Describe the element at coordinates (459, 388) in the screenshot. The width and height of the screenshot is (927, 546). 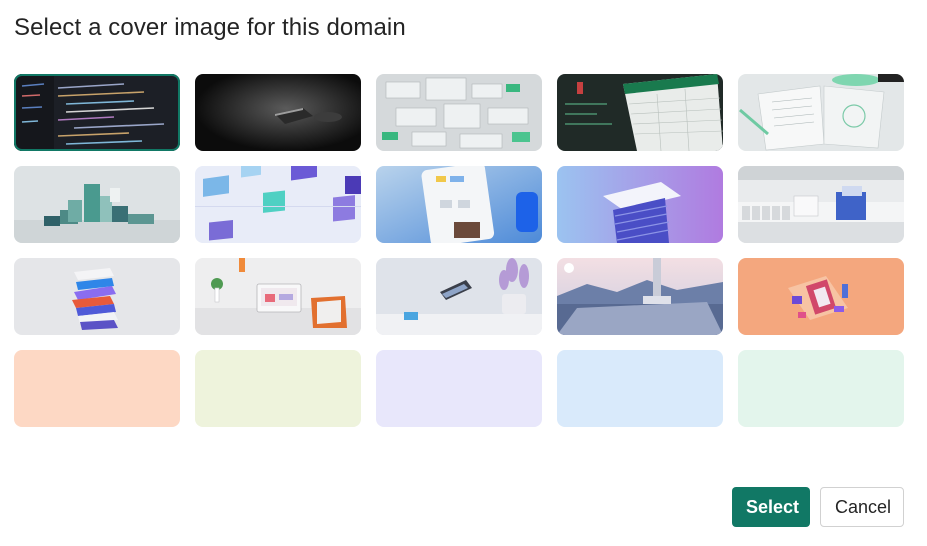
I see `cover-tile-solid-lavender` at that location.